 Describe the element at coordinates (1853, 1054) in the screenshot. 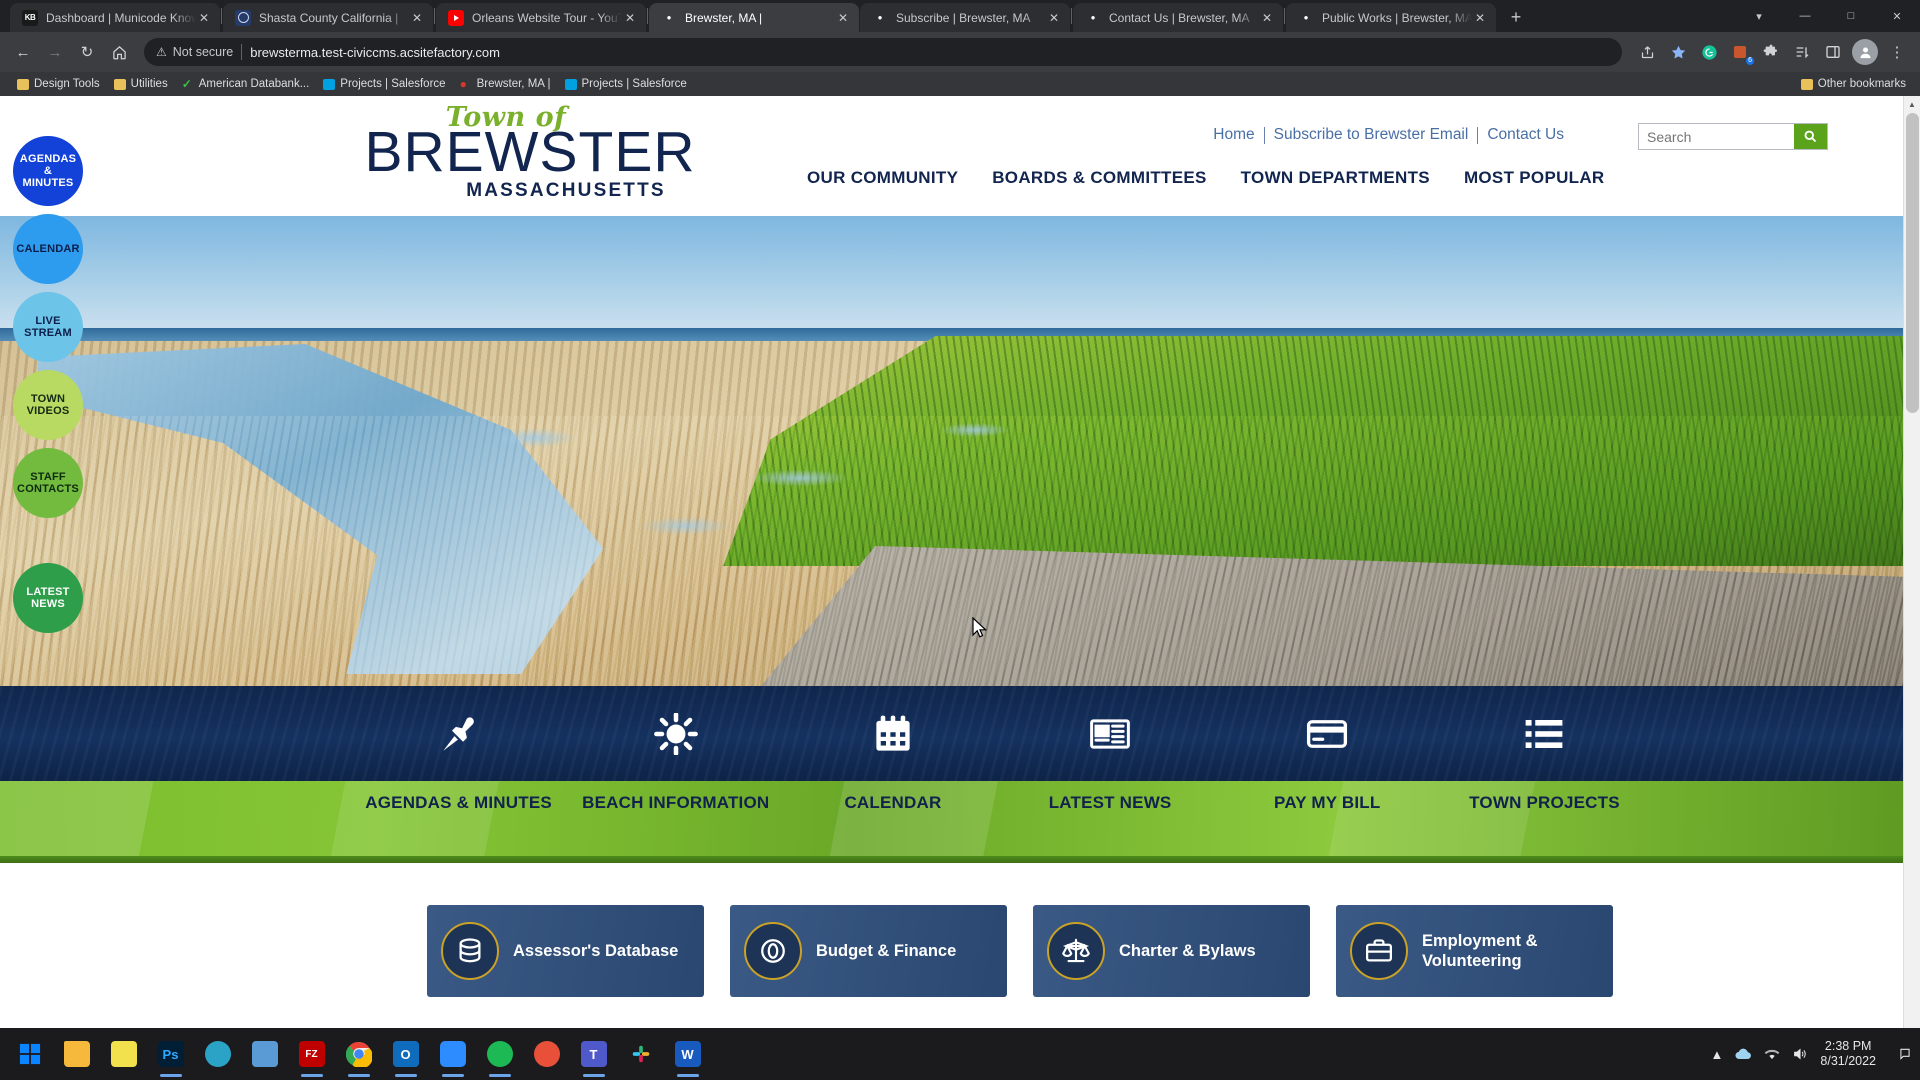

I see `taskbar-clock: 2:38 PM 8/31/2022` at that location.